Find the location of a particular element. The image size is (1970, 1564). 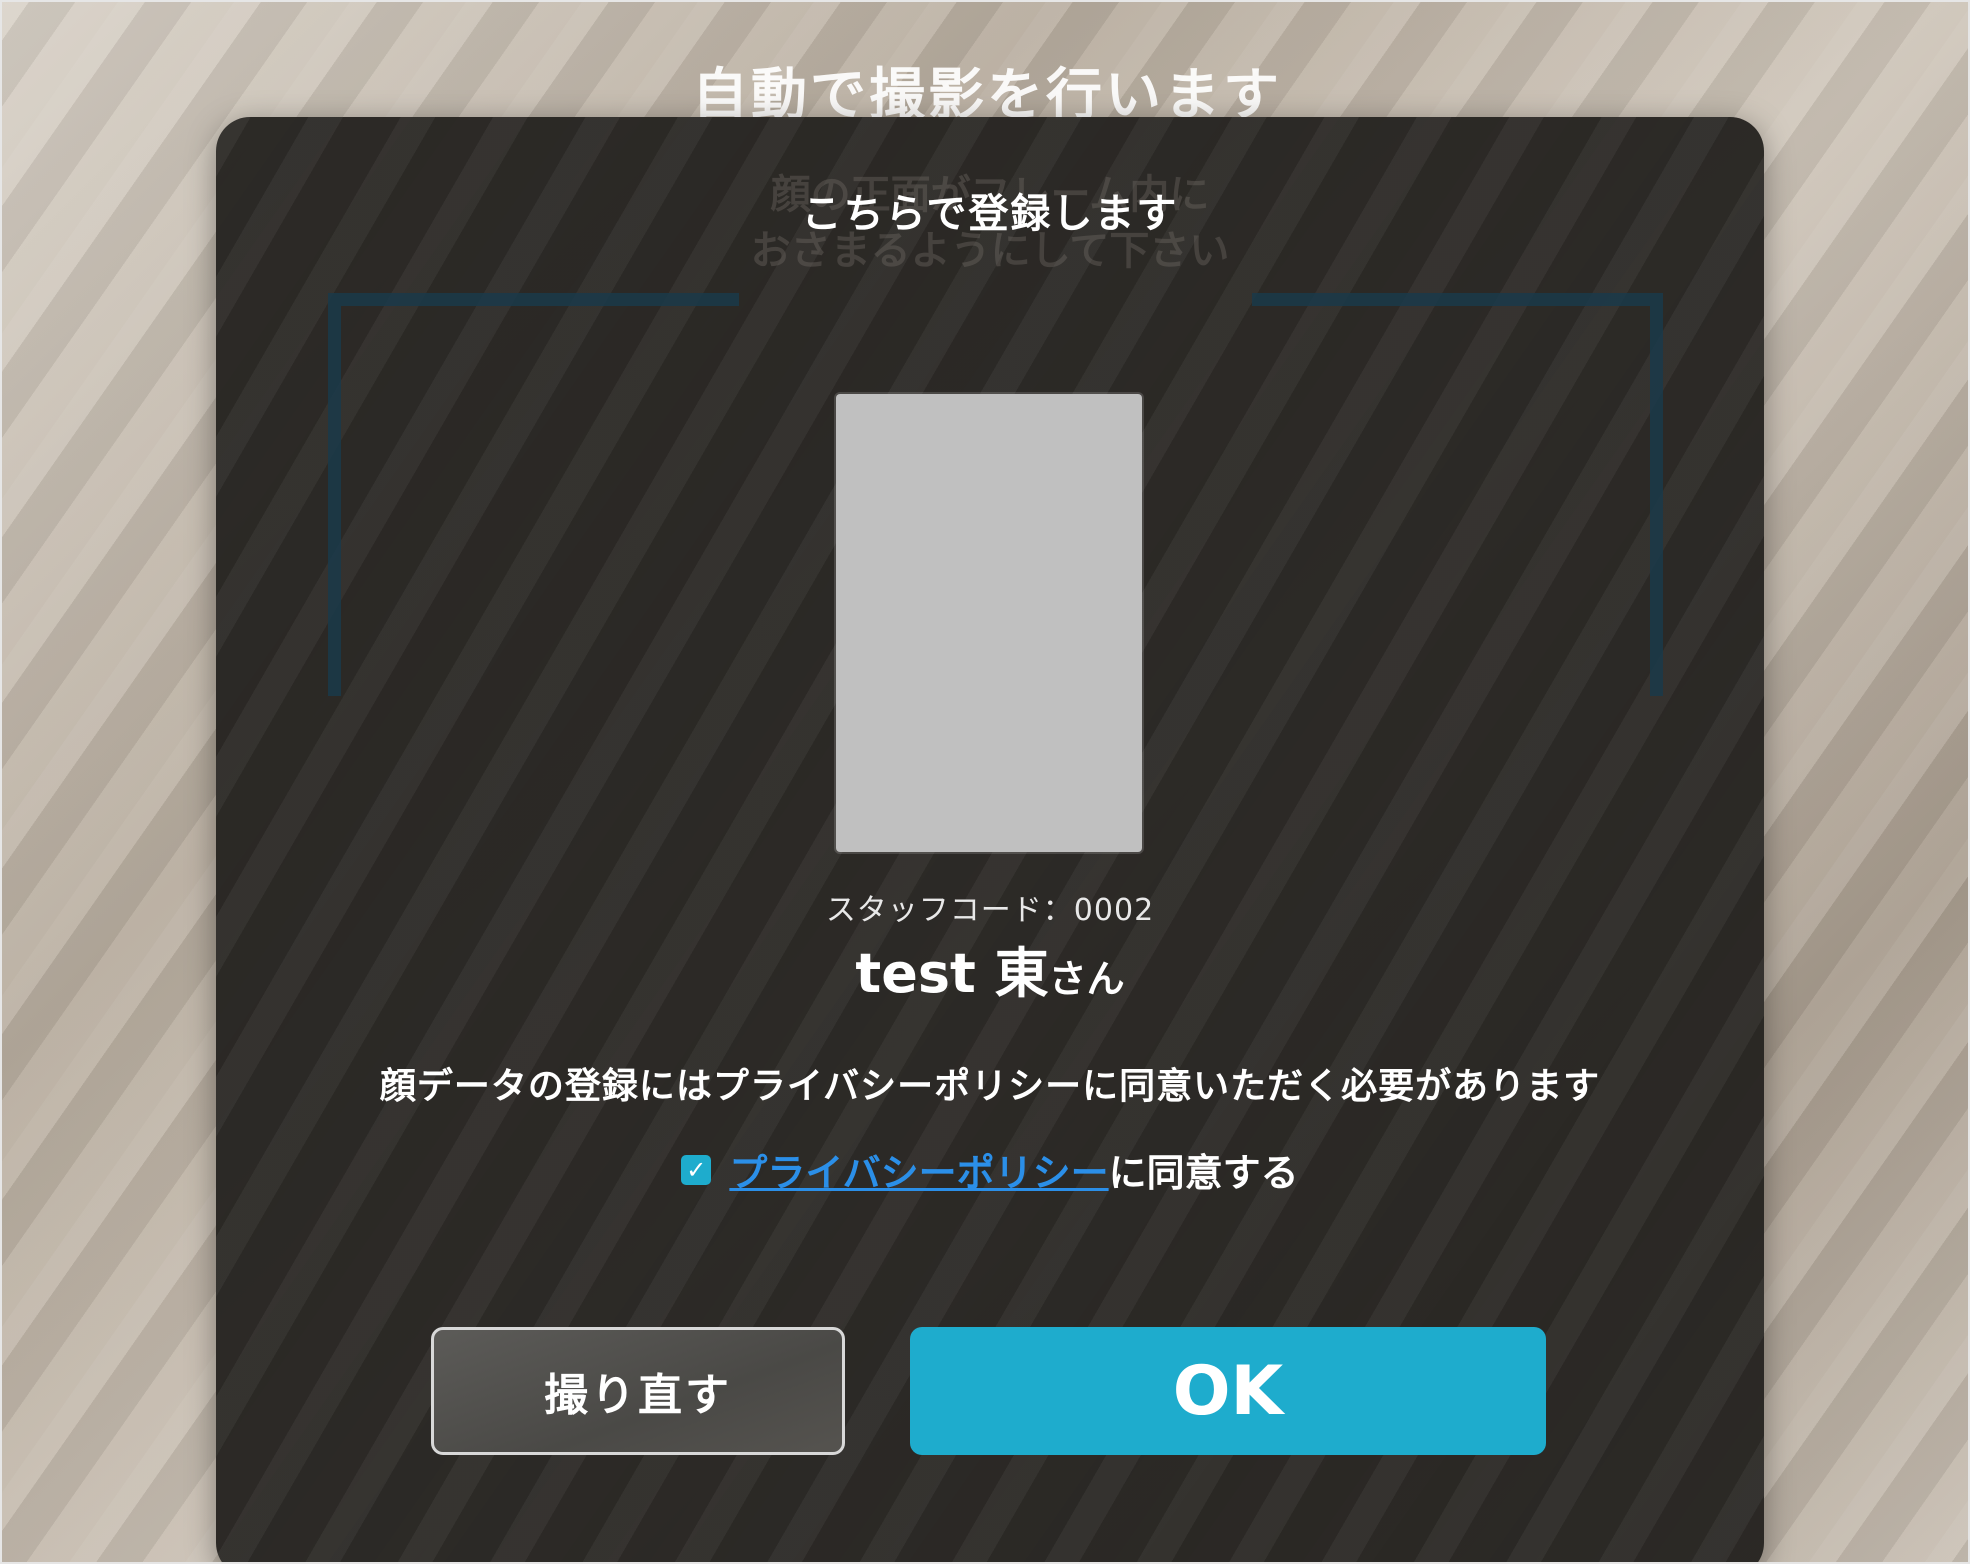

staff-name-suffix: さん is located at coordinates (1086, 979).